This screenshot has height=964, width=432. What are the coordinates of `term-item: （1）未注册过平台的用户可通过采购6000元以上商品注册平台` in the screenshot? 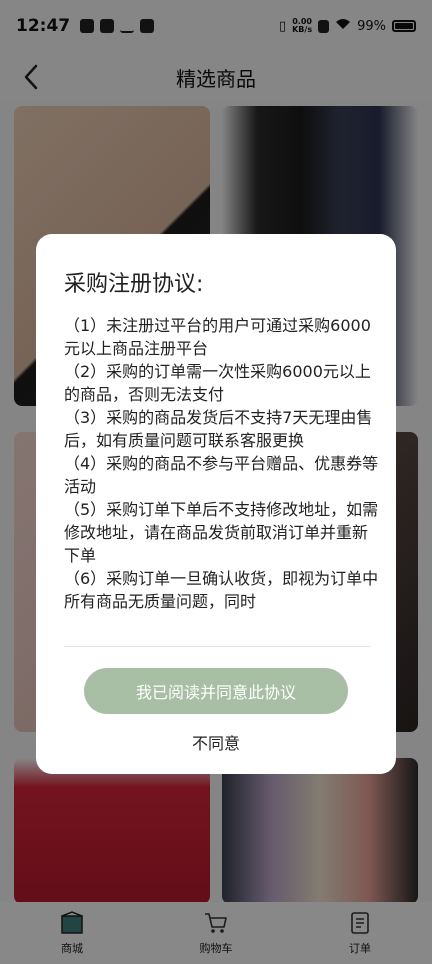 It's located at (217, 337).